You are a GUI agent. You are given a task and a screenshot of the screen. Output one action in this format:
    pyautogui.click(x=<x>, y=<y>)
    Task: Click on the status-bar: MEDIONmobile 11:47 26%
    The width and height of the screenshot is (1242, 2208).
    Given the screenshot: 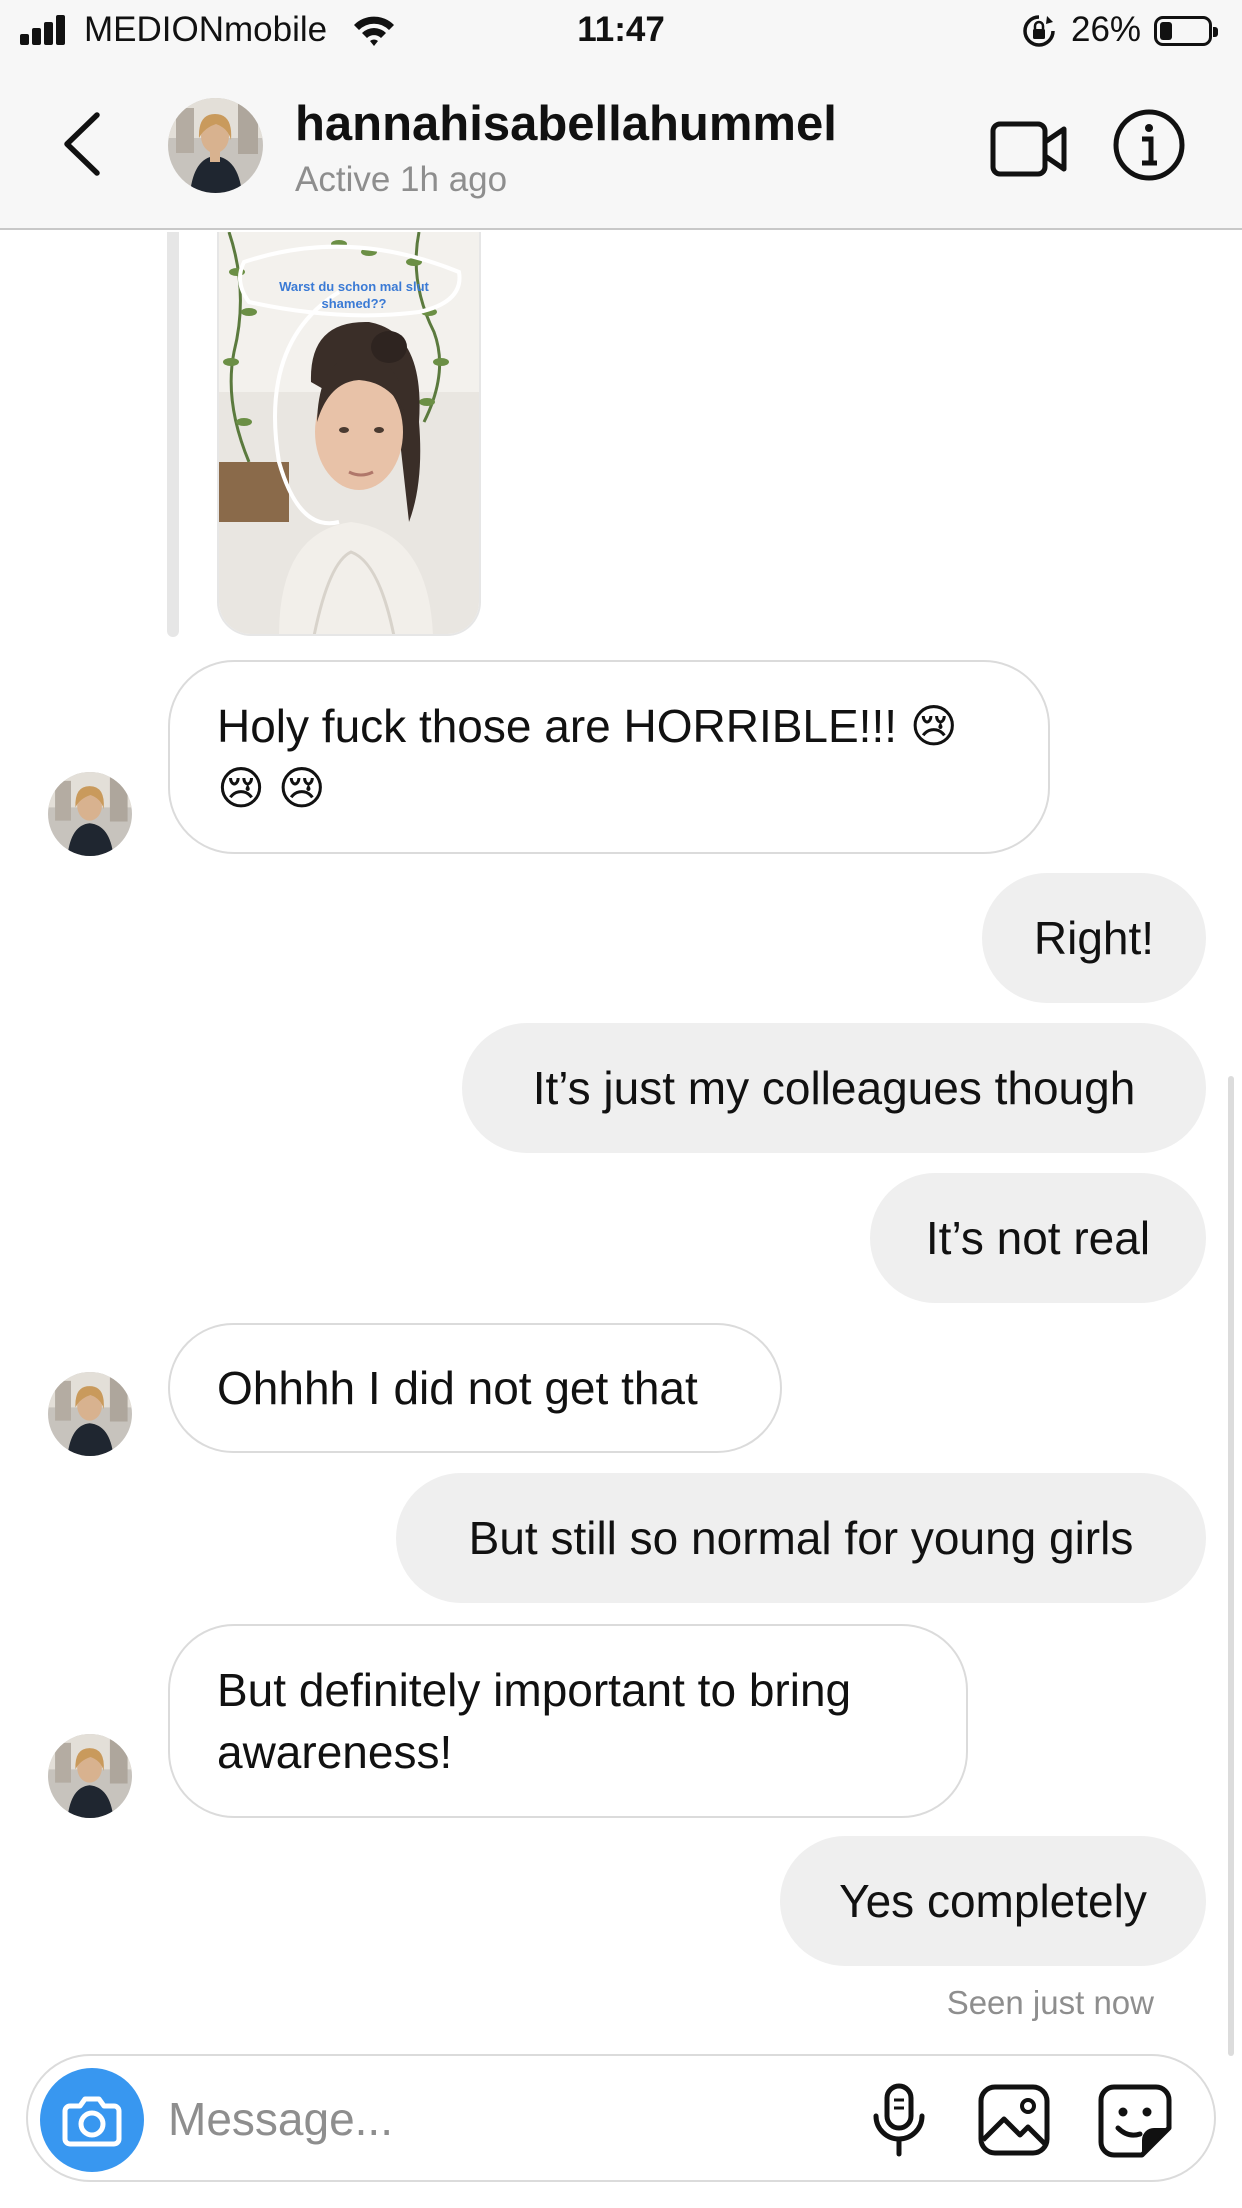 What is the action you would take?
    pyautogui.click(x=621, y=32)
    